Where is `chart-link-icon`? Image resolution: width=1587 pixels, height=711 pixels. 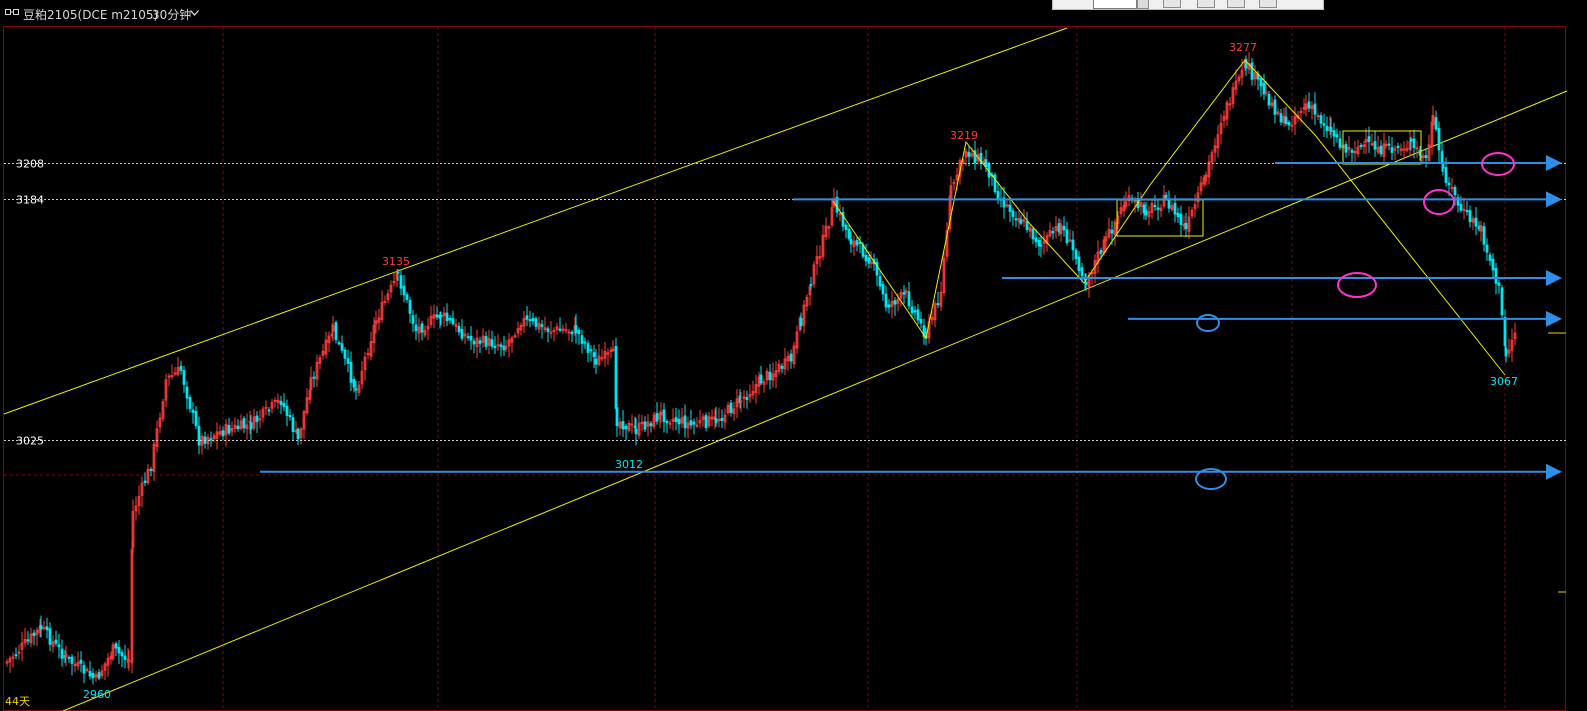 chart-link-icon is located at coordinates (12, 12).